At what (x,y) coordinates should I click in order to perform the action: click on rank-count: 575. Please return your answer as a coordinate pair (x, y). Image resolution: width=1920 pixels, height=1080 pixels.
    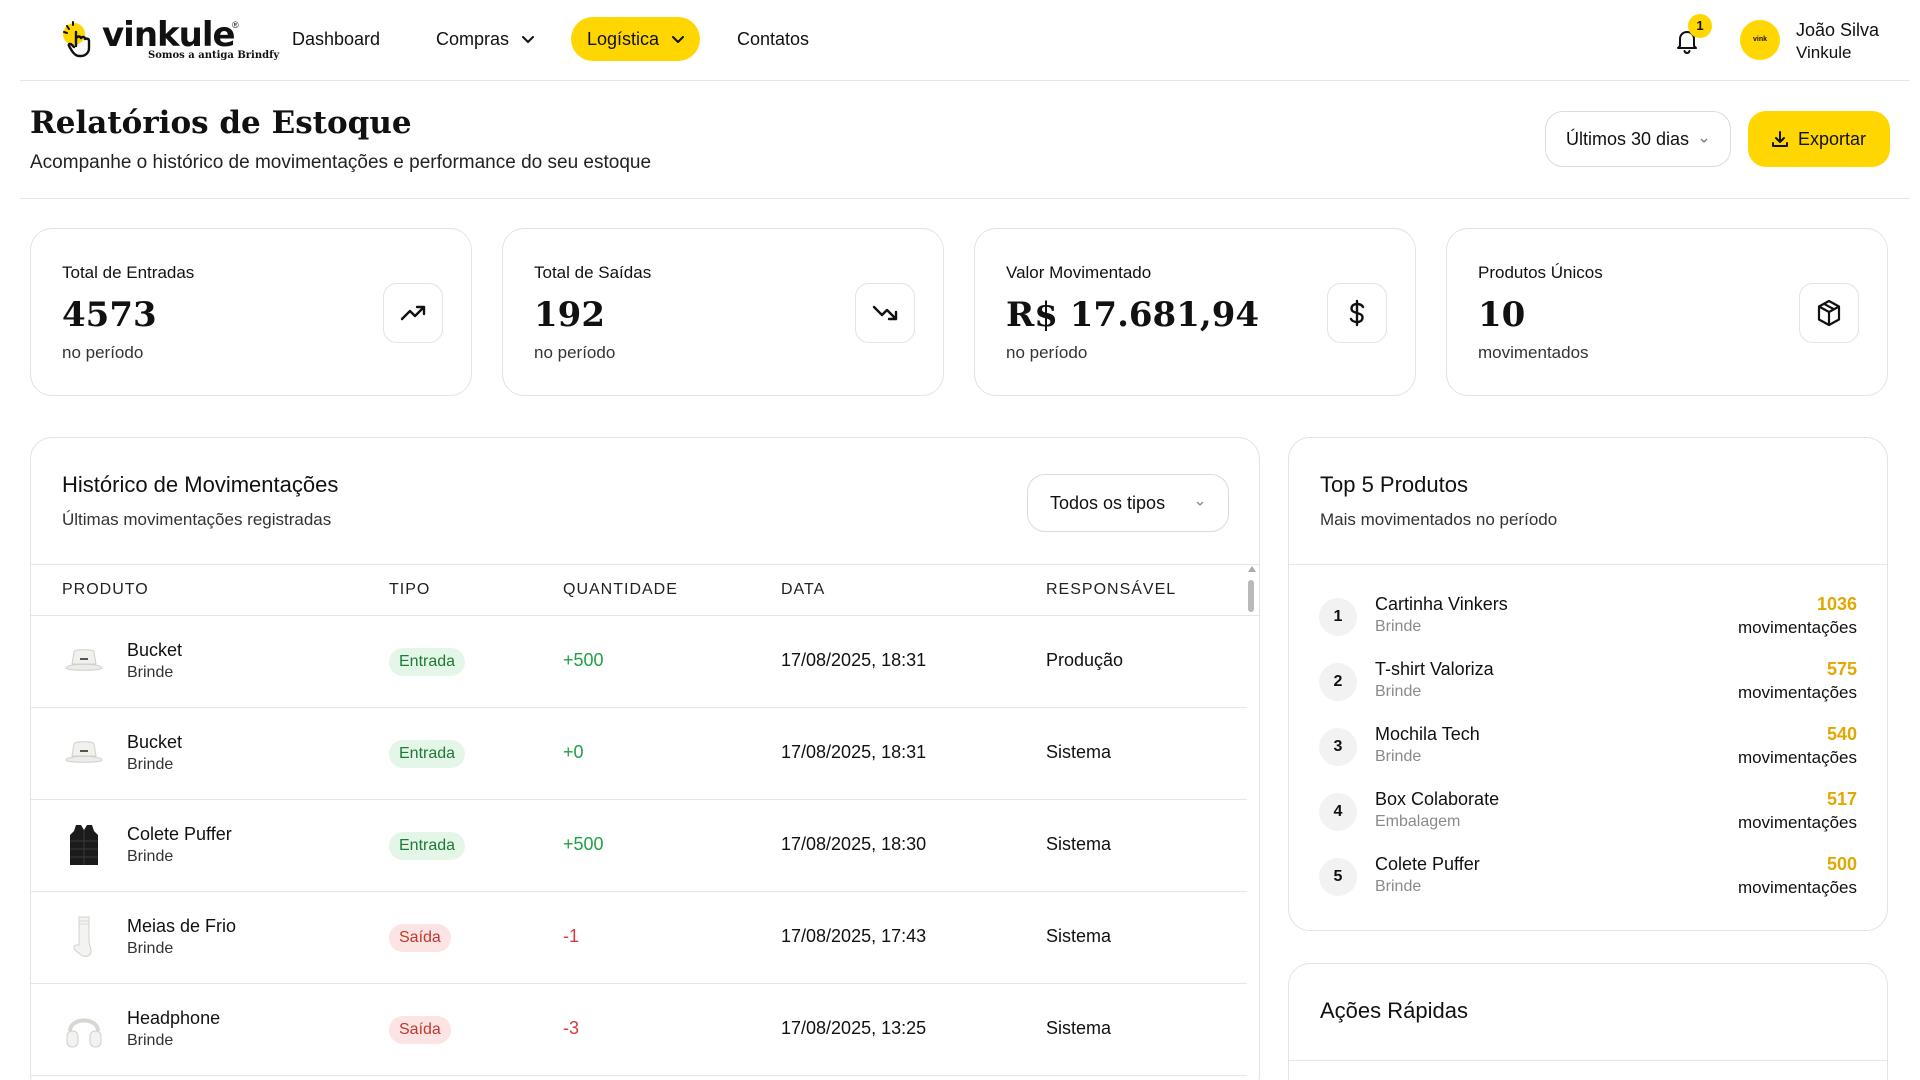
    Looking at the image, I should click on (1841, 669).